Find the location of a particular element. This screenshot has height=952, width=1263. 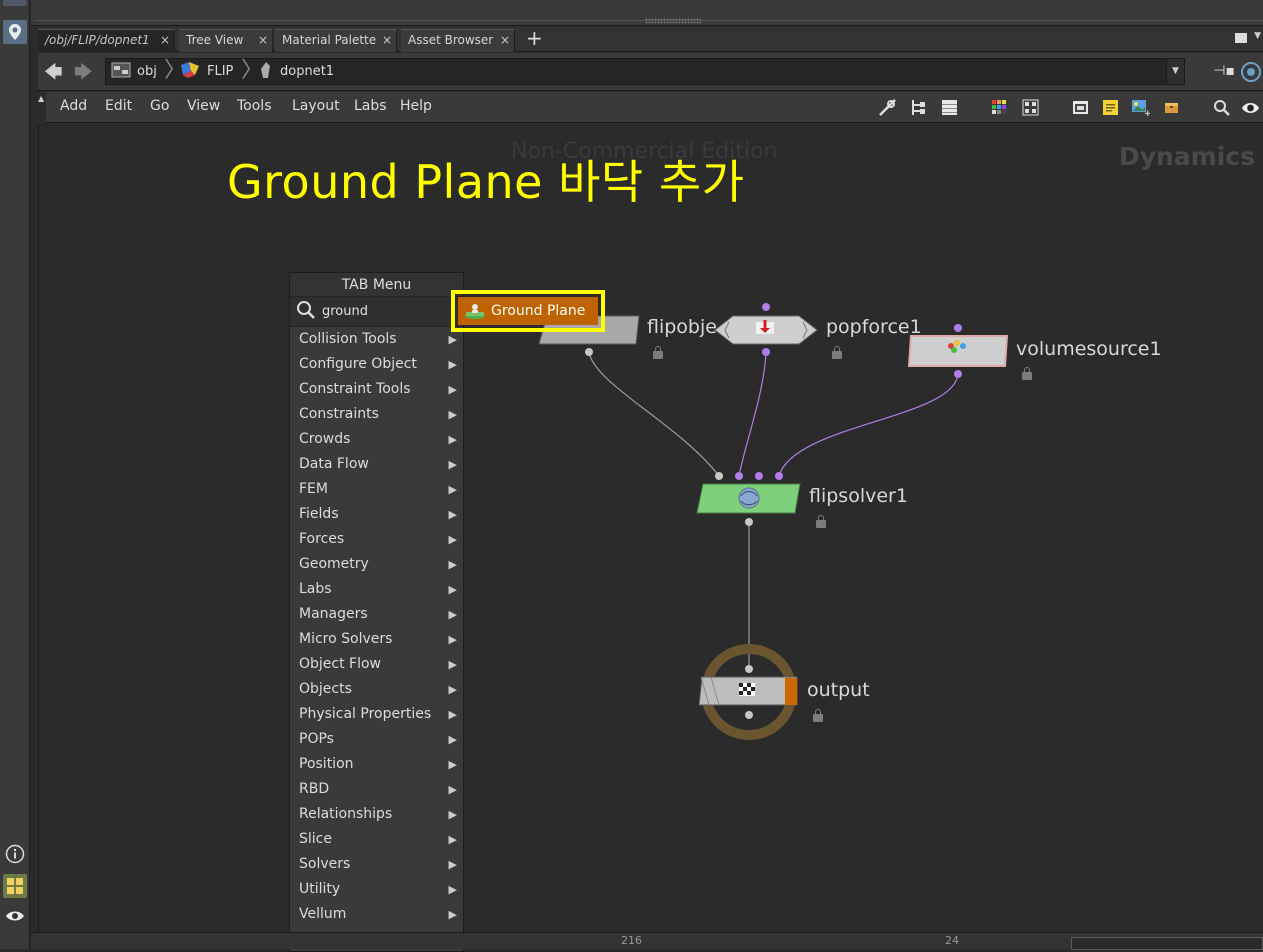

add-tab-button: + is located at coordinates (534, 38).